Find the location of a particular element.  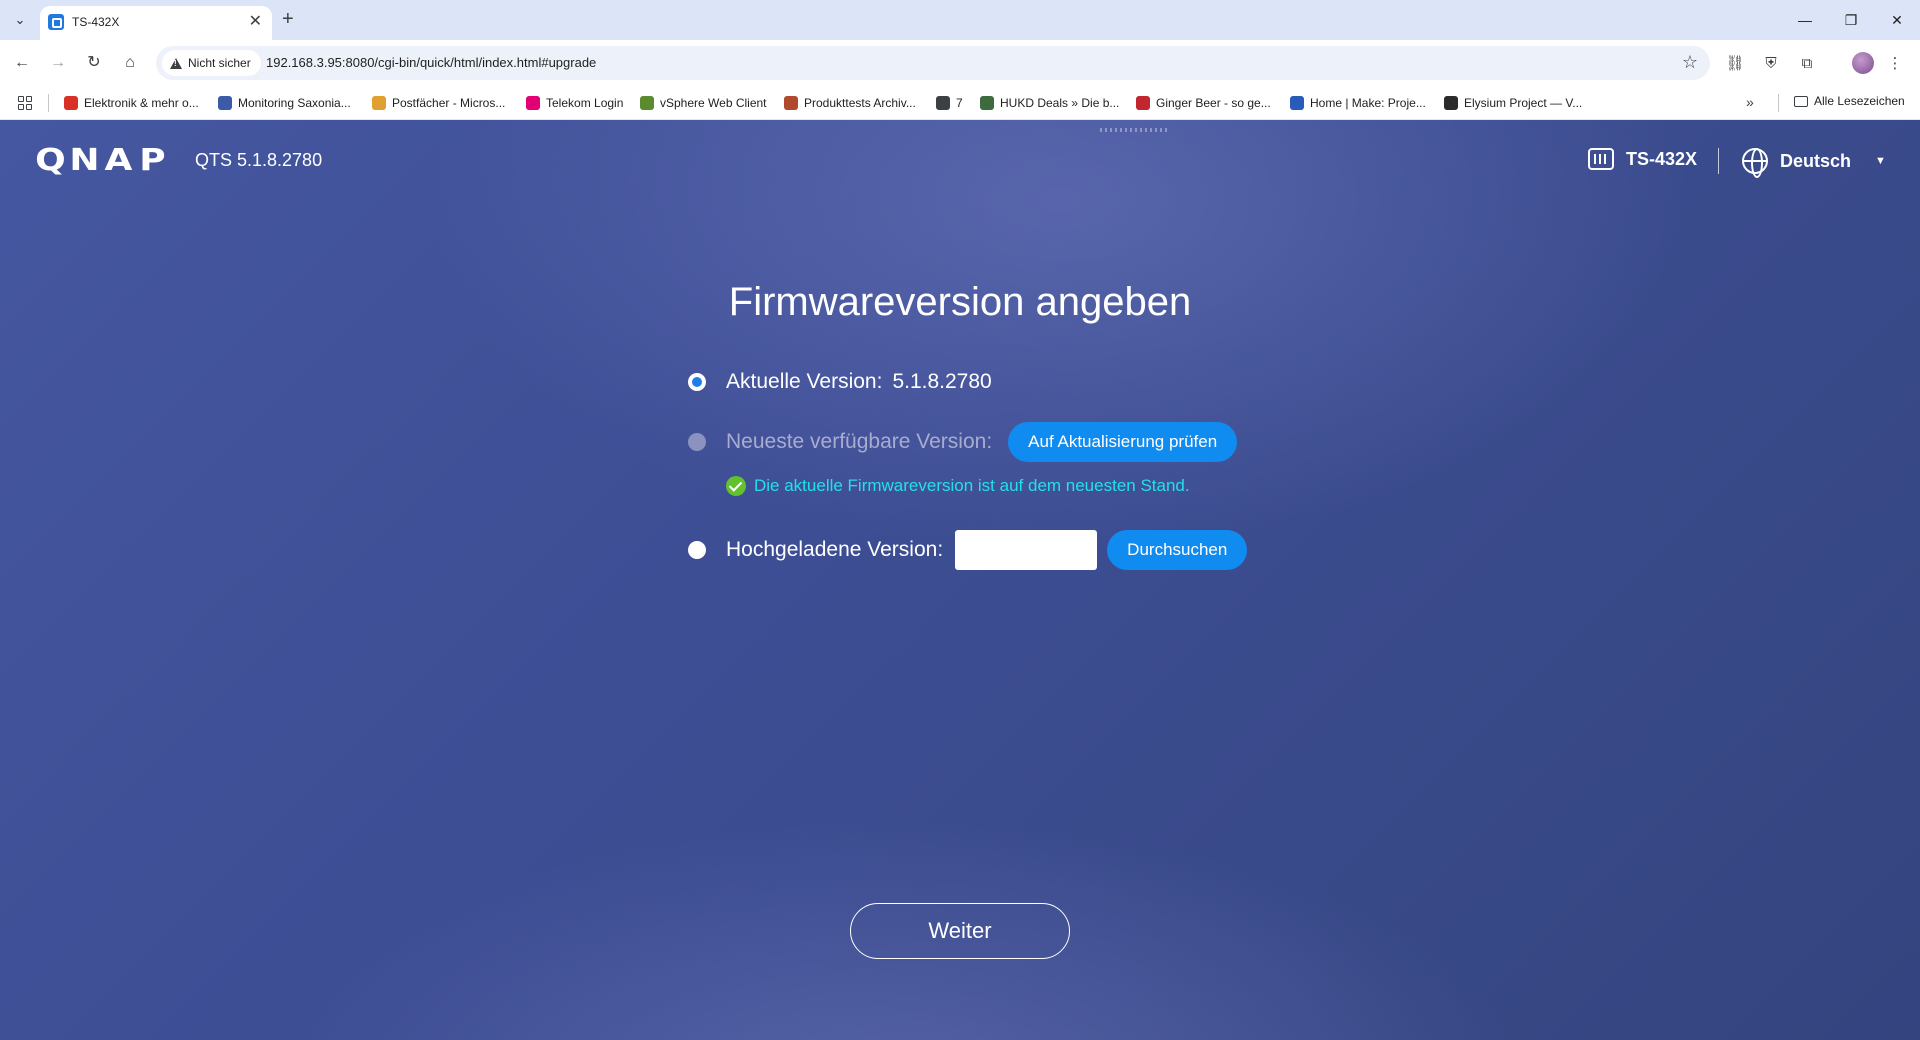

security-chip: Nicht sicher is located at coordinates (211, 63).